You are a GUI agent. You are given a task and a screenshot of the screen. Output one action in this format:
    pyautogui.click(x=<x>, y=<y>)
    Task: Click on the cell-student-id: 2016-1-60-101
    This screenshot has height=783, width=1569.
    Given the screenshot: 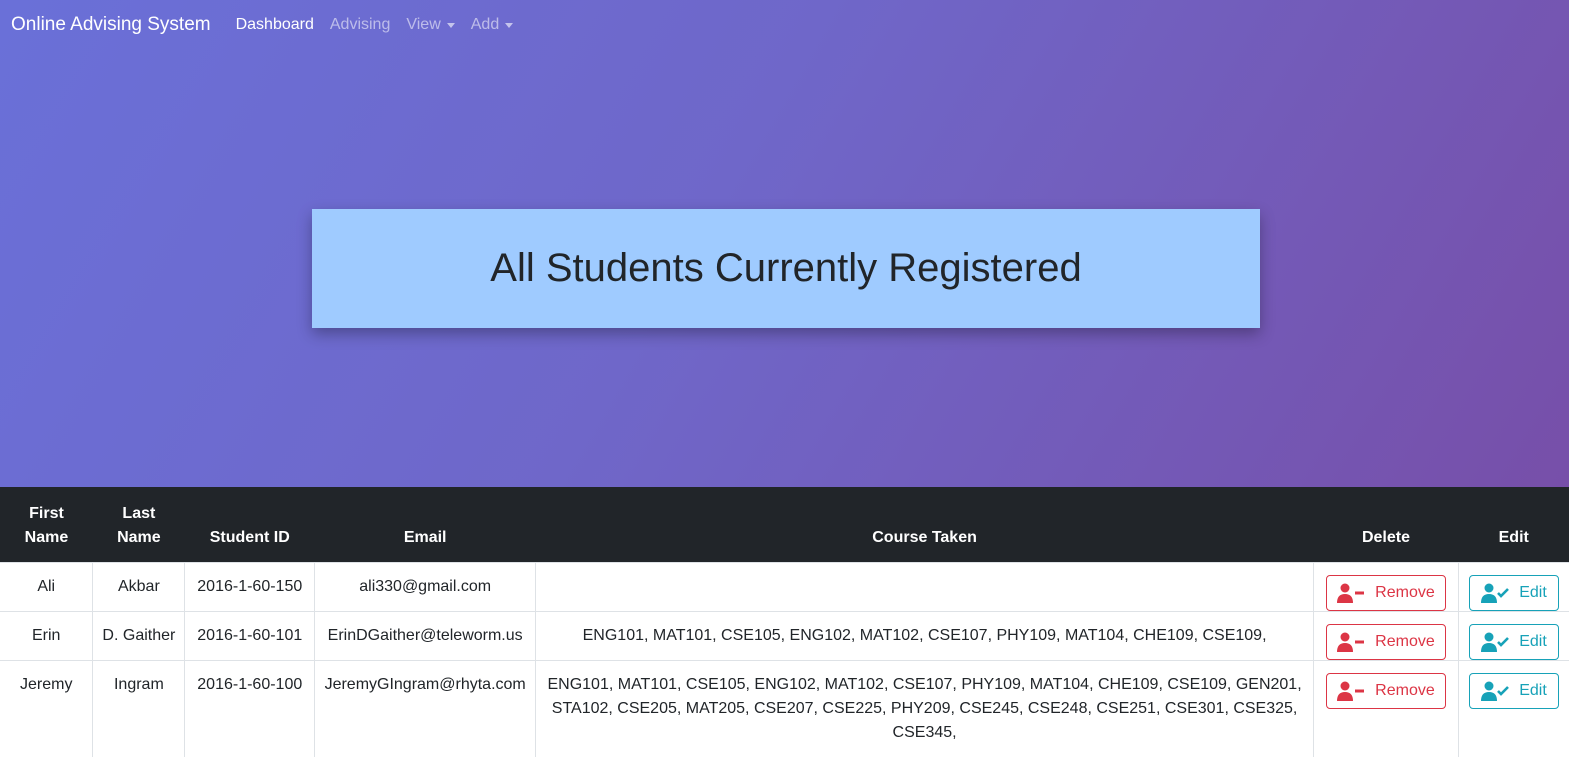 What is the action you would take?
    pyautogui.click(x=250, y=635)
    